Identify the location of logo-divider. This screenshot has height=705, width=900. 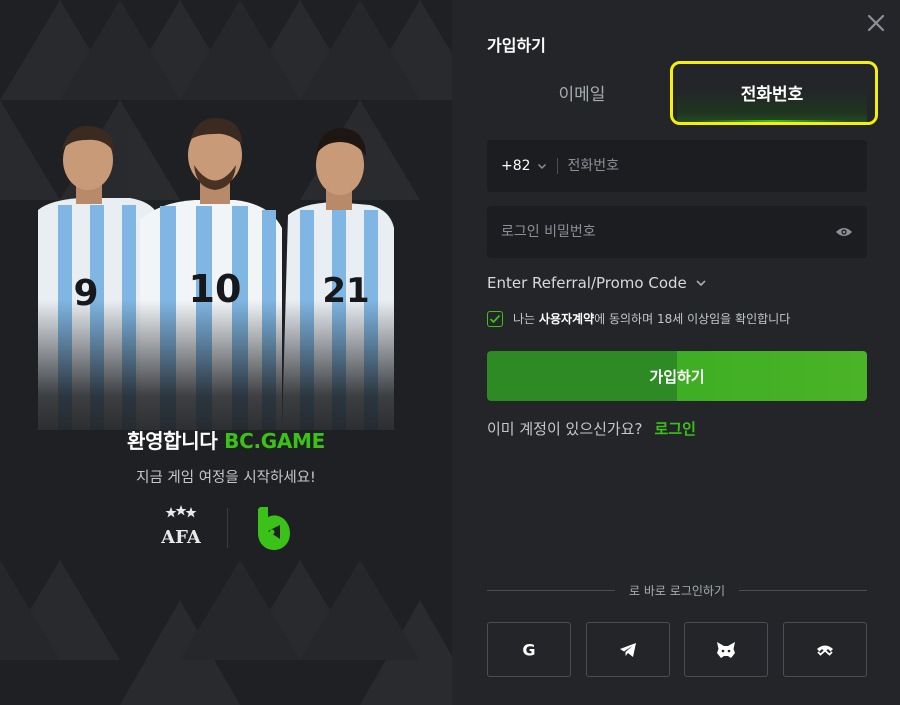
(227, 528).